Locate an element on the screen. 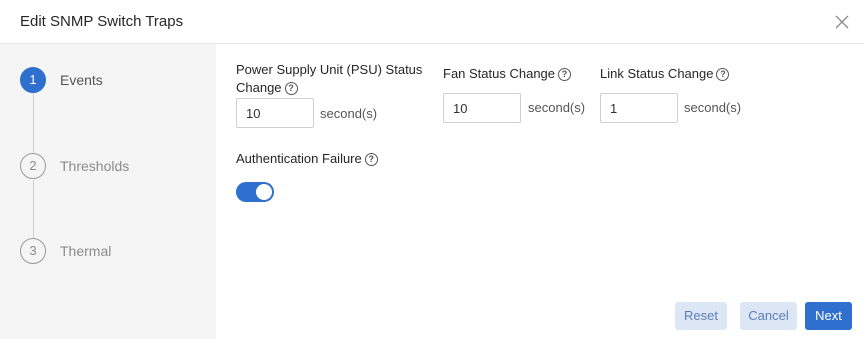  fan-status-label: Fan Status Change? is located at coordinates (507, 74).